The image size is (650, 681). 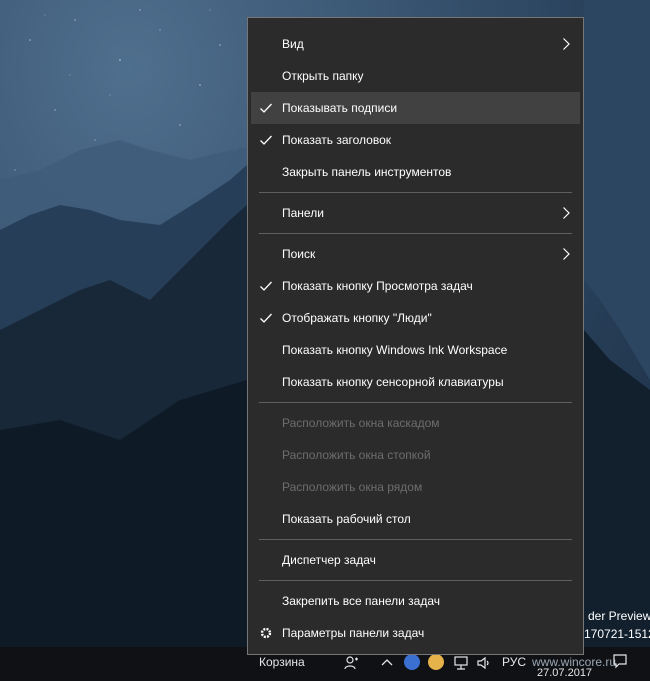 I want to click on app-tray-icon, so click(x=412, y=662).